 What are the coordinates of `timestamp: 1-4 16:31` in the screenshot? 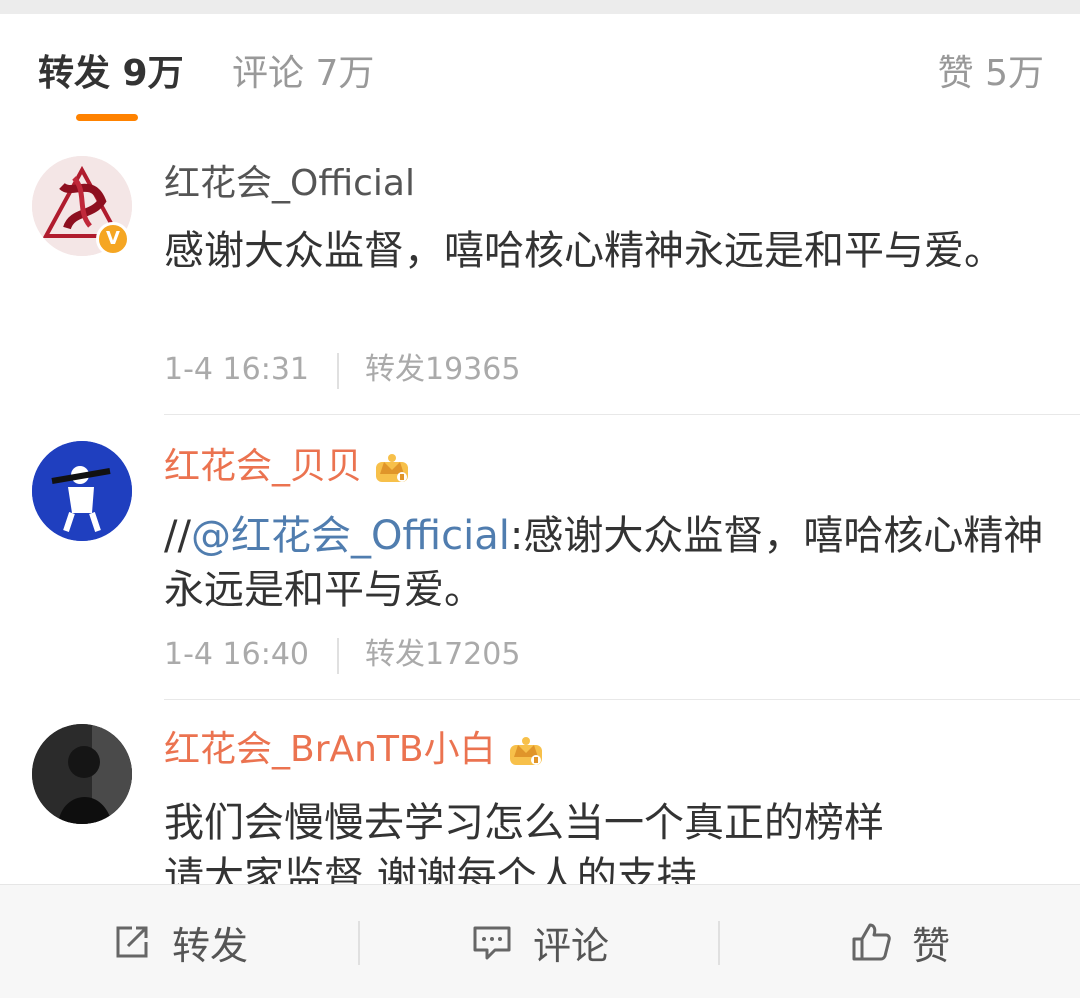 It's located at (236, 369).